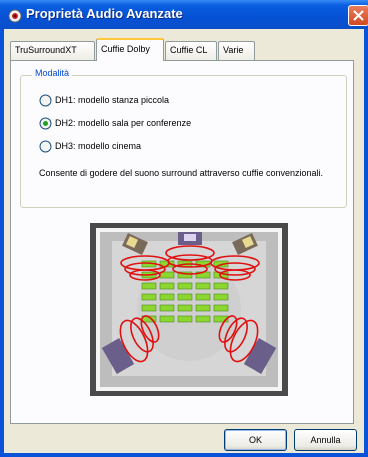  Describe the element at coordinates (125, 49) in the screenshot. I see `tab-label: Cuffie Dolby` at that location.